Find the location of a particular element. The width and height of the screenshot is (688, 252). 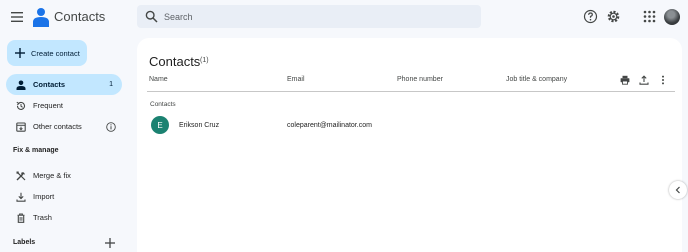

plus-icon is located at coordinates (20, 53).